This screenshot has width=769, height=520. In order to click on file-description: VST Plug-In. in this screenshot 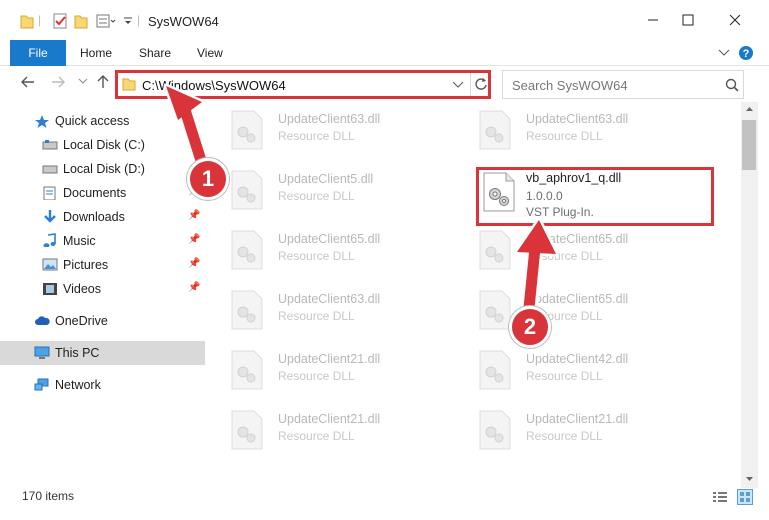, I will do `click(560, 212)`.